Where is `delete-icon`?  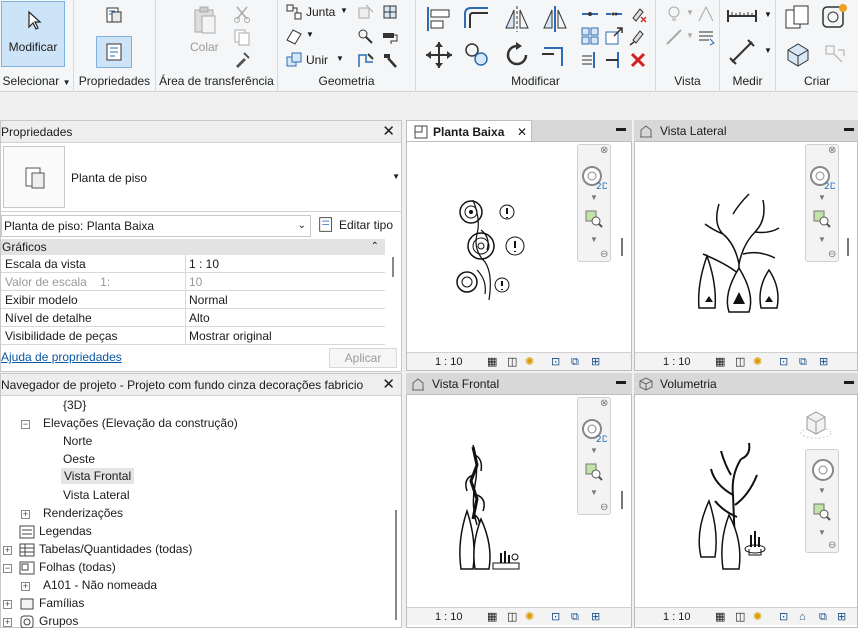
delete-icon is located at coordinates (638, 60).